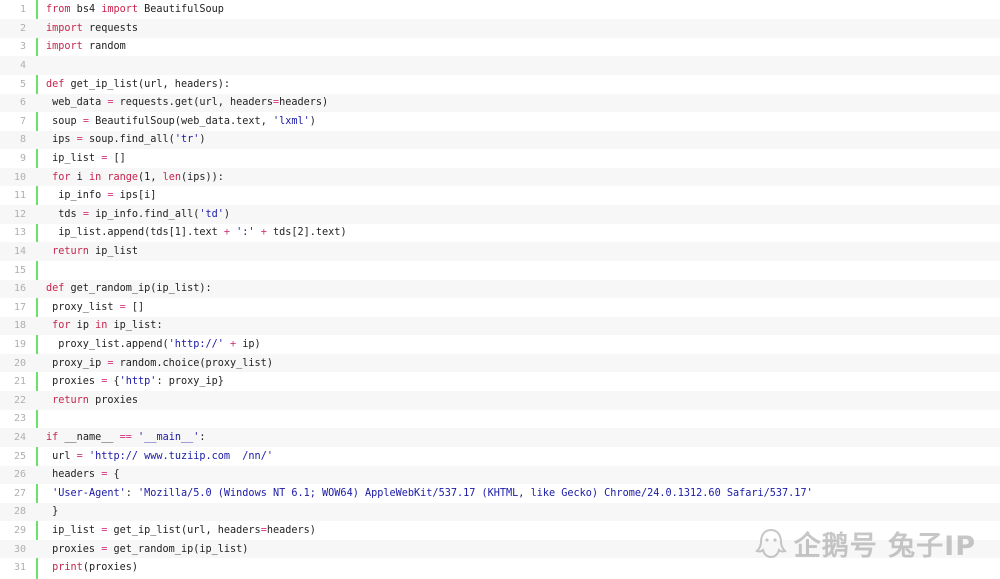  I want to click on line-number: 21, so click(19, 382).